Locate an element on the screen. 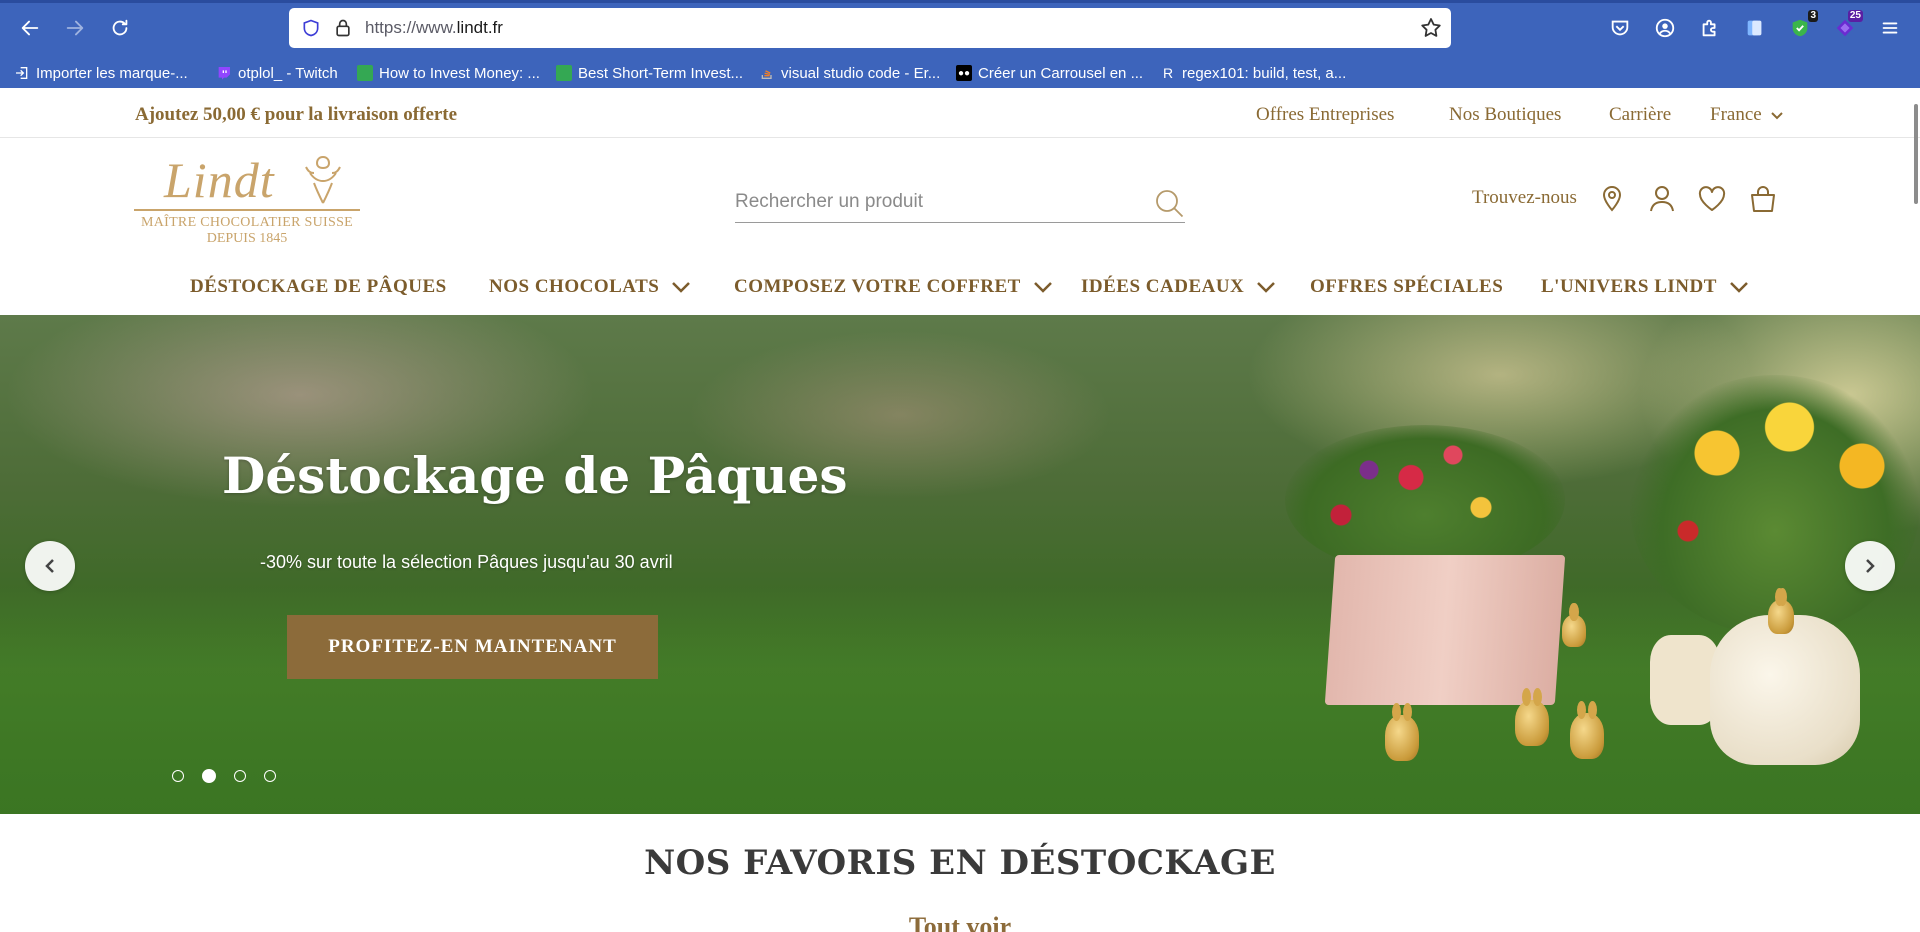 This screenshot has width=1920, height=932. search-box is located at coordinates (960, 203).